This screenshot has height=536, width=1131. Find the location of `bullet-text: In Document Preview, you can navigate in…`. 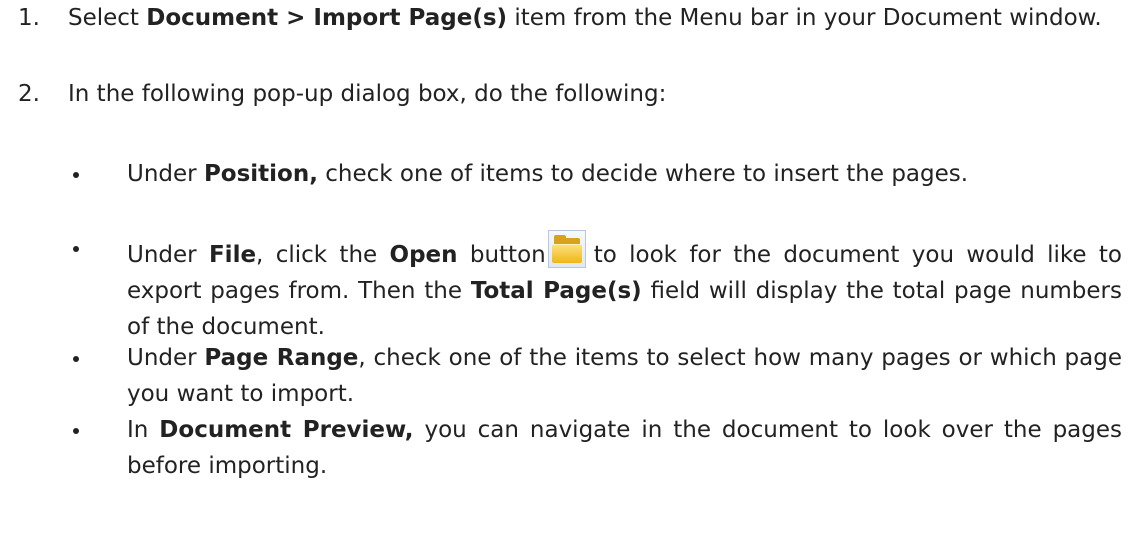

bullet-text: In Document Preview, you can navigate in… is located at coordinates (624, 448).